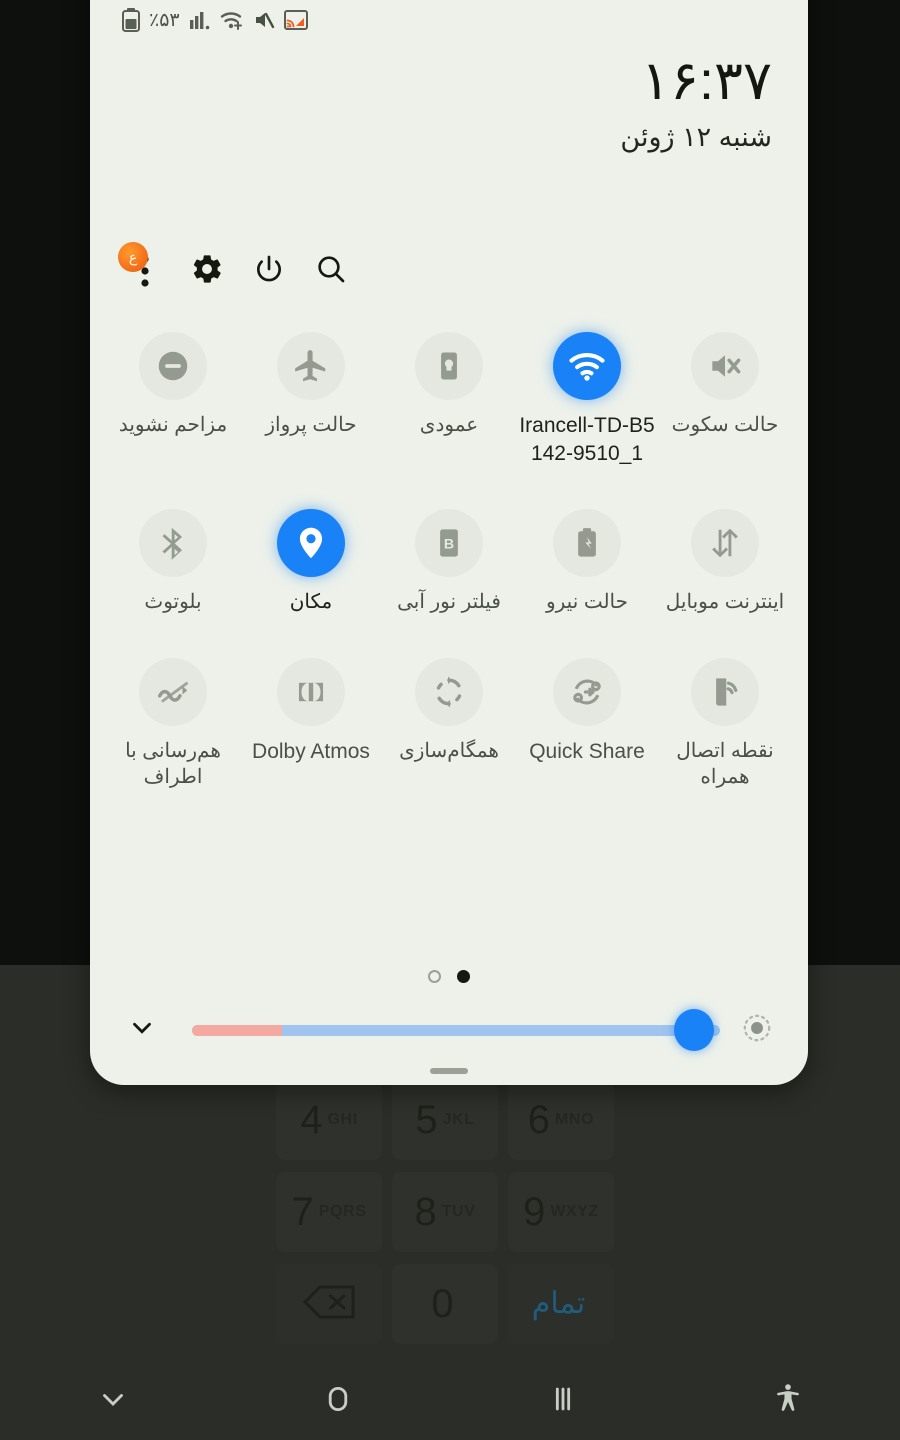  I want to click on update-badge: ع, so click(133, 257).